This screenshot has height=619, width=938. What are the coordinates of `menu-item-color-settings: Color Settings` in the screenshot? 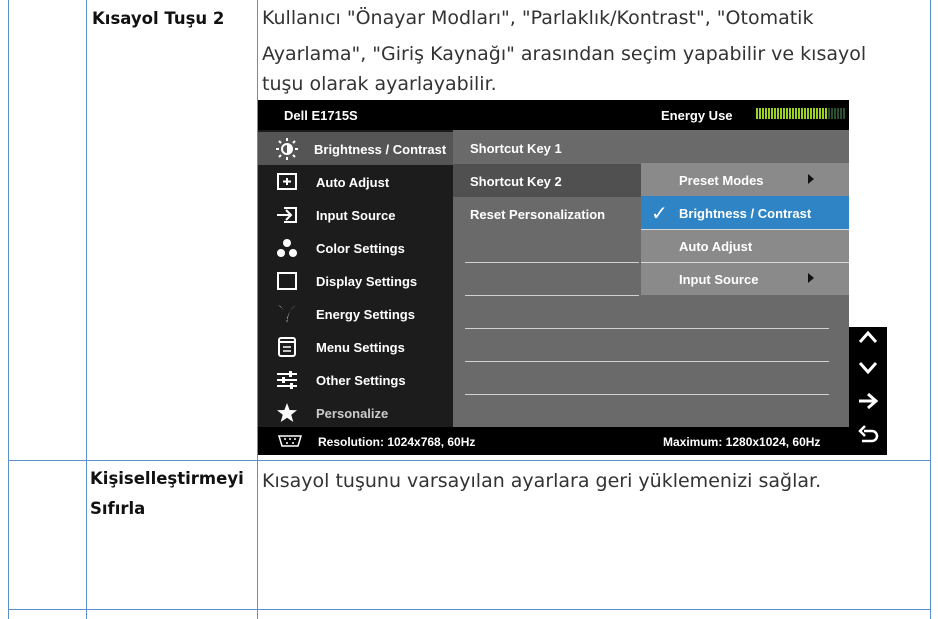 It's located at (355, 247).